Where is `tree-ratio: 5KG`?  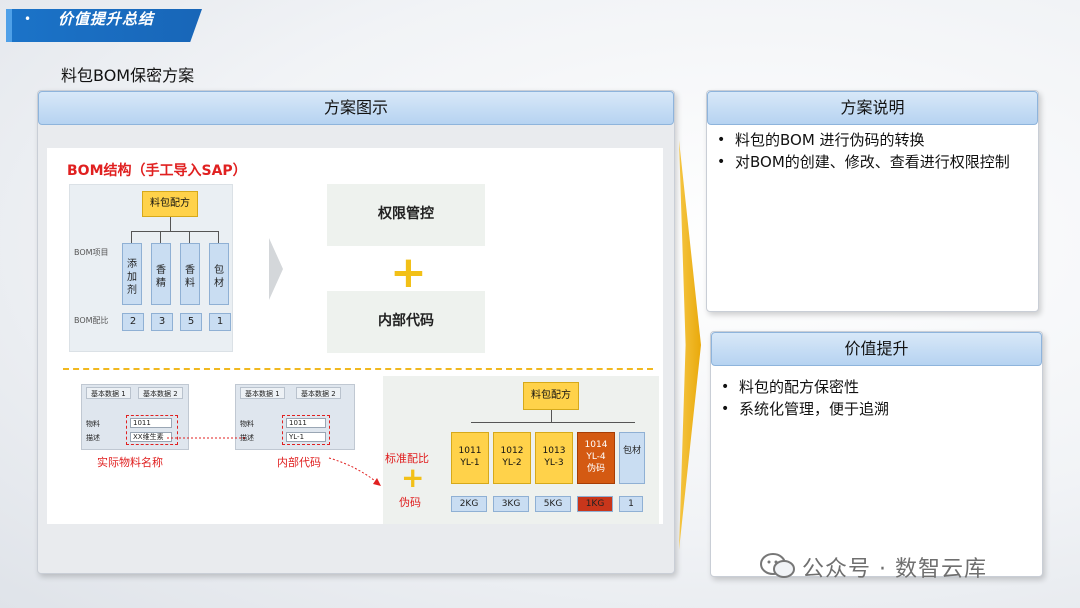
tree-ratio: 5KG is located at coordinates (553, 504).